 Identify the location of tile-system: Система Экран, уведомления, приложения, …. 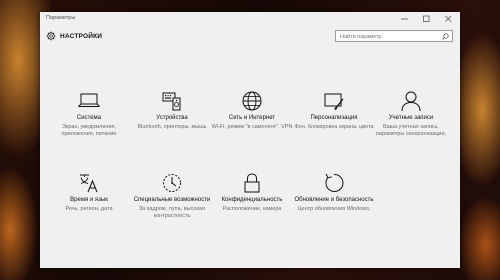
(89, 114).